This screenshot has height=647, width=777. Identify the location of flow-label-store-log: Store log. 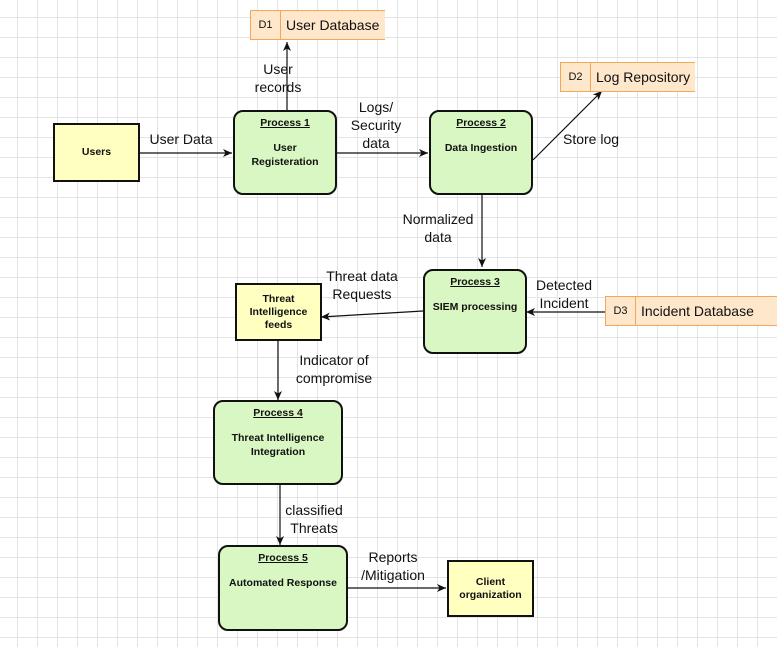
(591, 139).